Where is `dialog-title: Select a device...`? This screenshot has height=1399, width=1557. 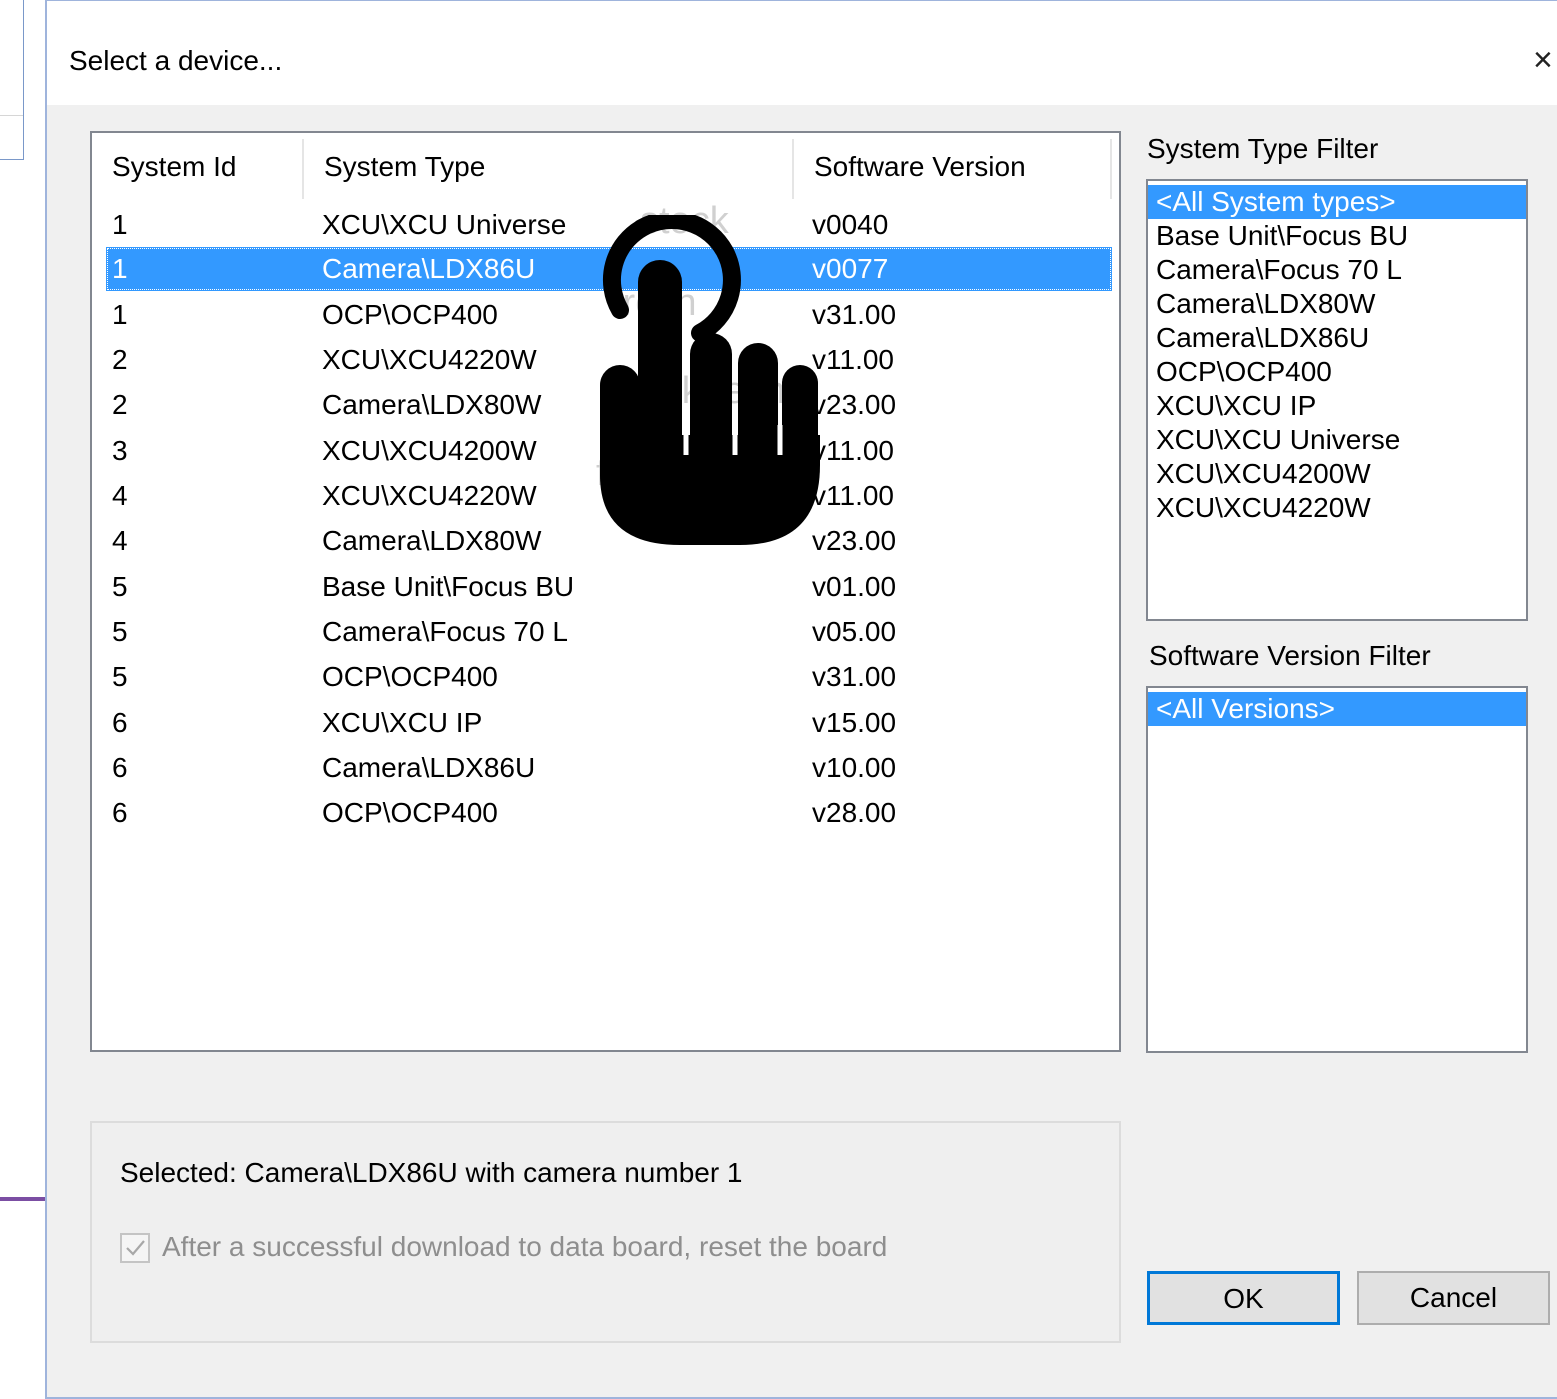 dialog-title: Select a device... is located at coordinates (176, 60).